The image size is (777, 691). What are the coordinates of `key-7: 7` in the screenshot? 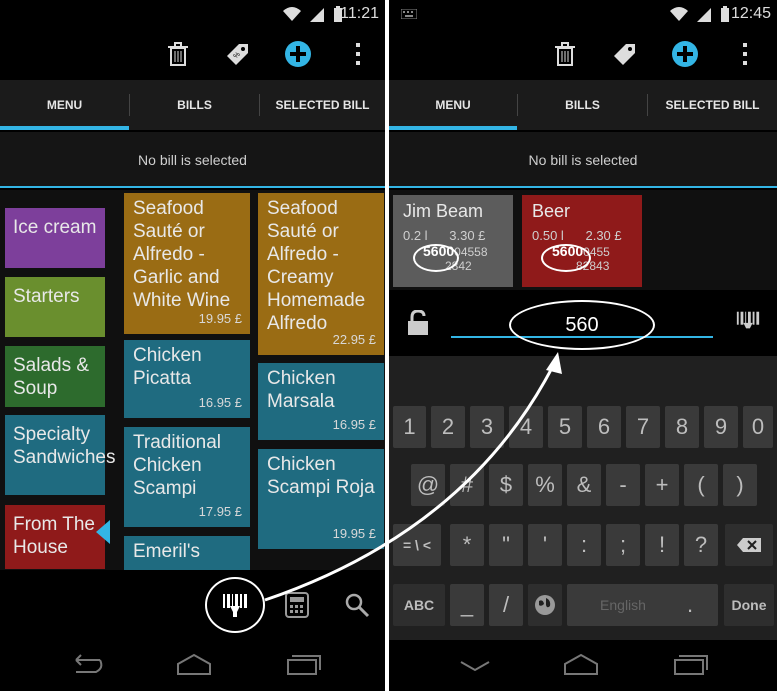 It's located at (643, 427).